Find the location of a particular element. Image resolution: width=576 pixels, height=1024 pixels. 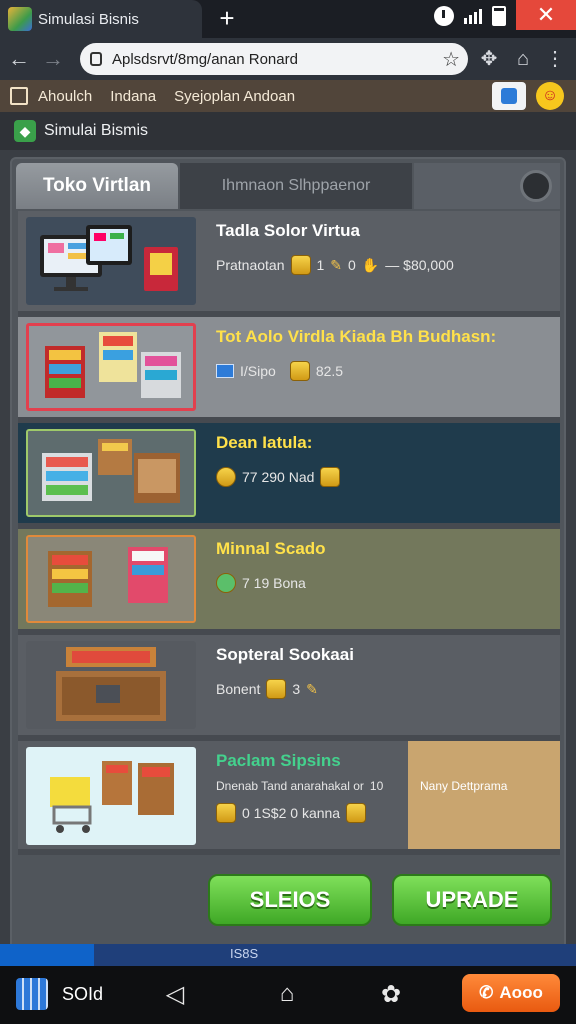

bookmark-folder-icon is located at coordinates (19, 96).